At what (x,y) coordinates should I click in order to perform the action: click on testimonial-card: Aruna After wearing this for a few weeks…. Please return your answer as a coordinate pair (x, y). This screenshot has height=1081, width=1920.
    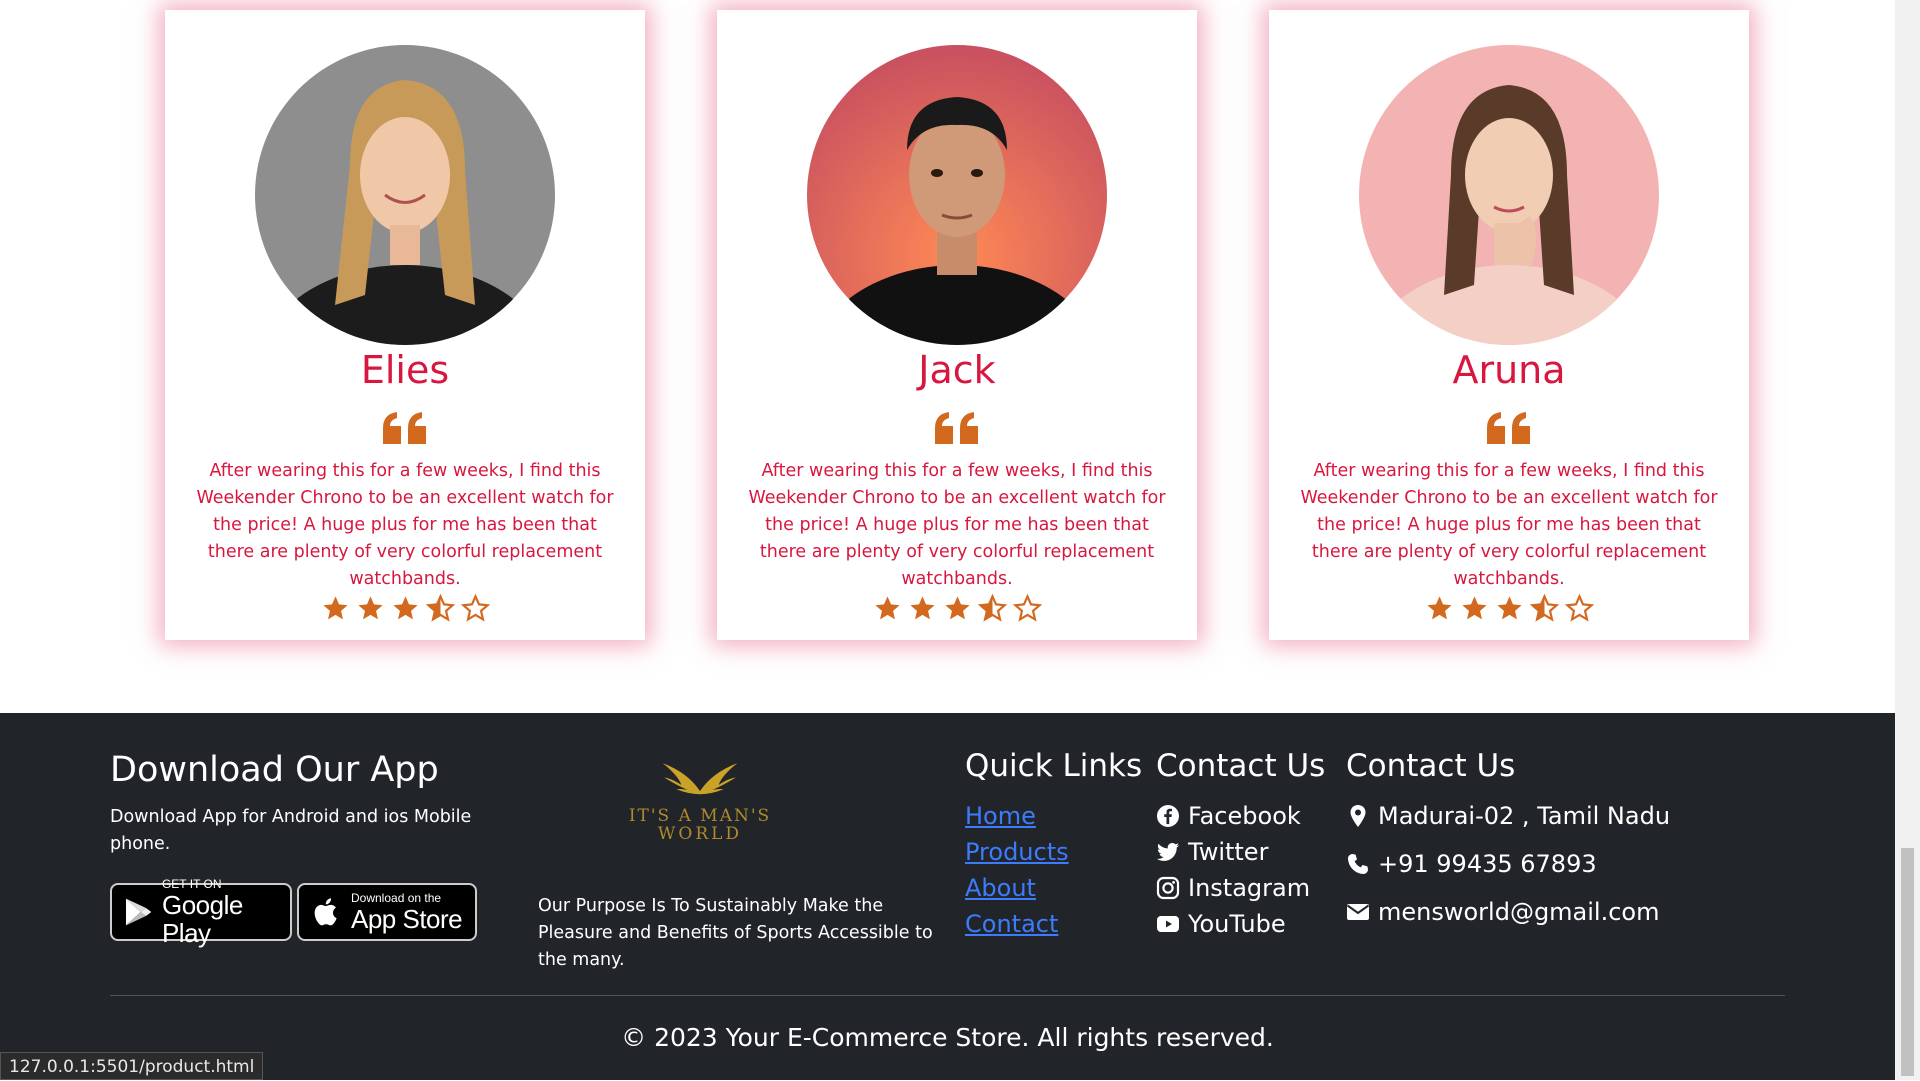
    Looking at the image, I should click on (1509, 325).